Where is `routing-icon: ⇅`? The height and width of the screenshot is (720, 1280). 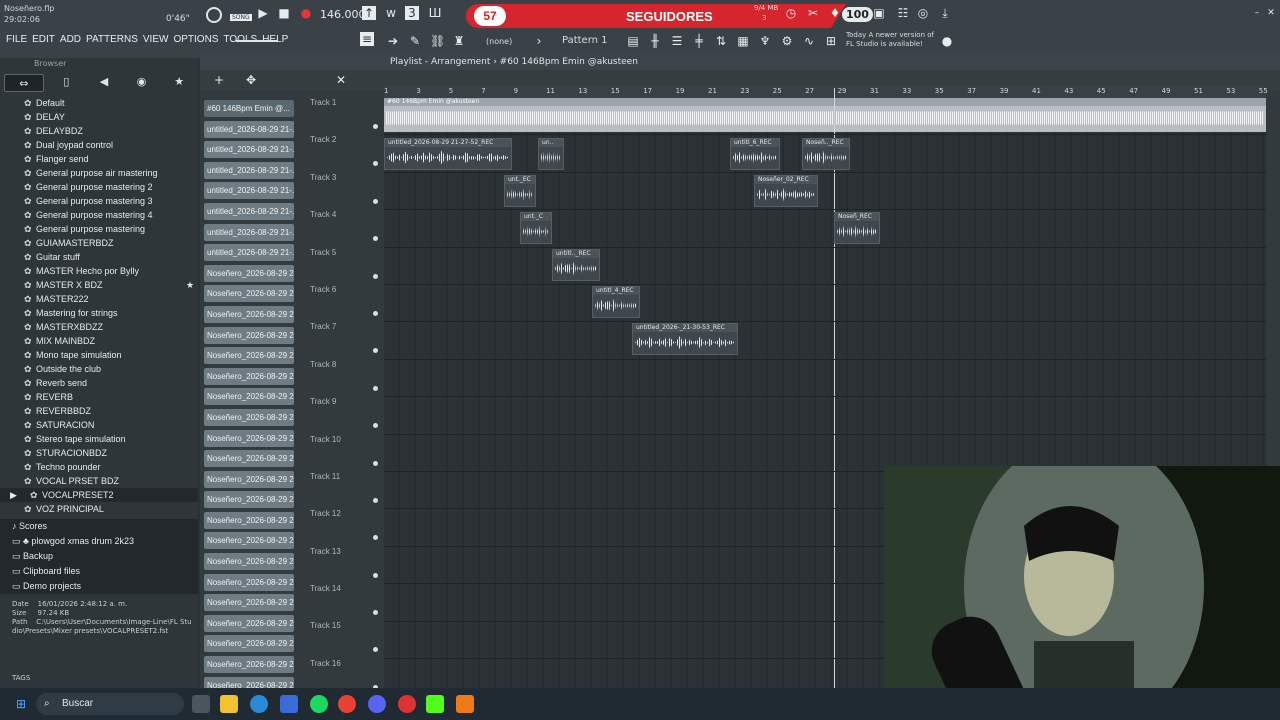 routing-icon: ⇅ is located at coordinates (721, 41).